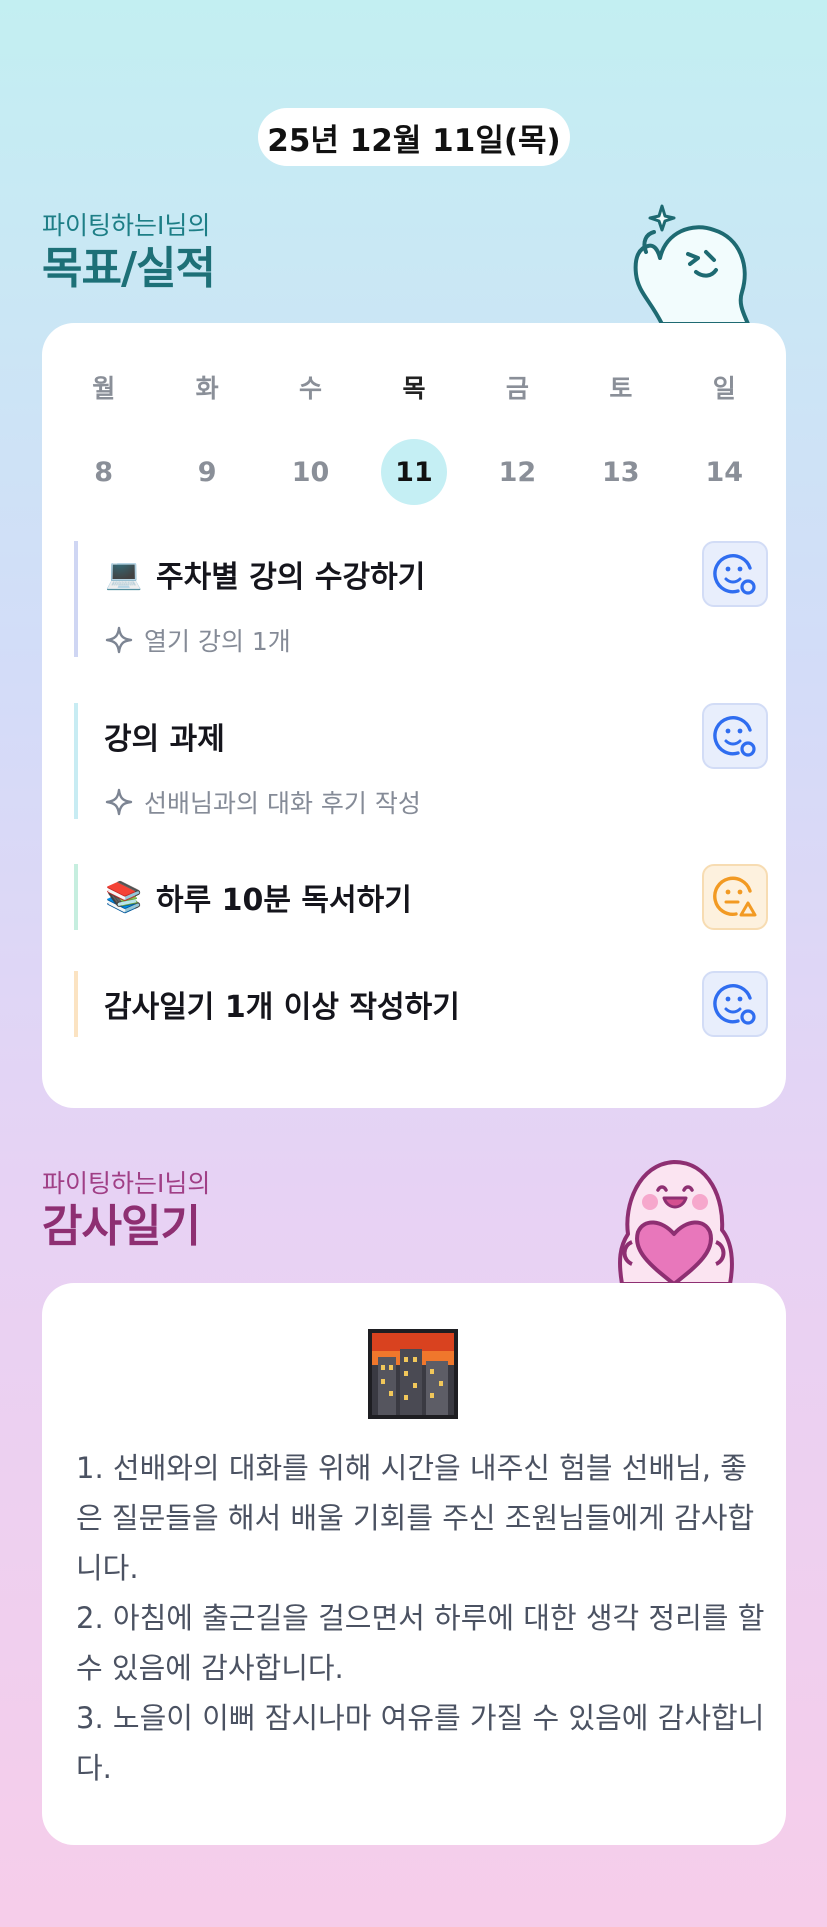 The width and height of the screenshot is (827, 1927). I want to click on day-name: 토, so click(621, 388).